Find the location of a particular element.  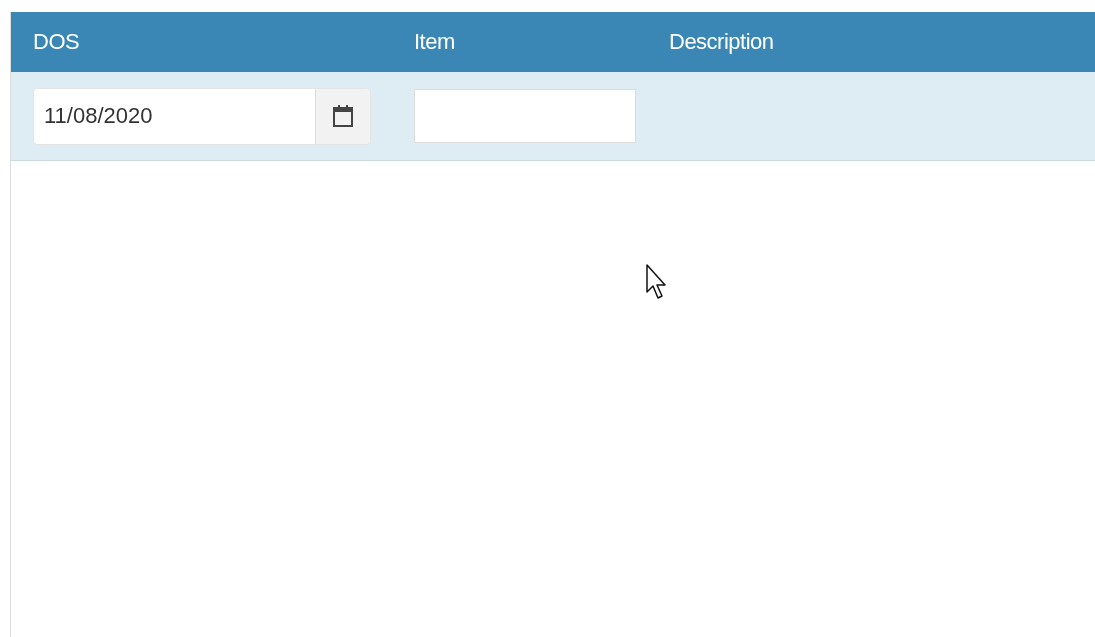

item-field is located at coordinates (525, 116).